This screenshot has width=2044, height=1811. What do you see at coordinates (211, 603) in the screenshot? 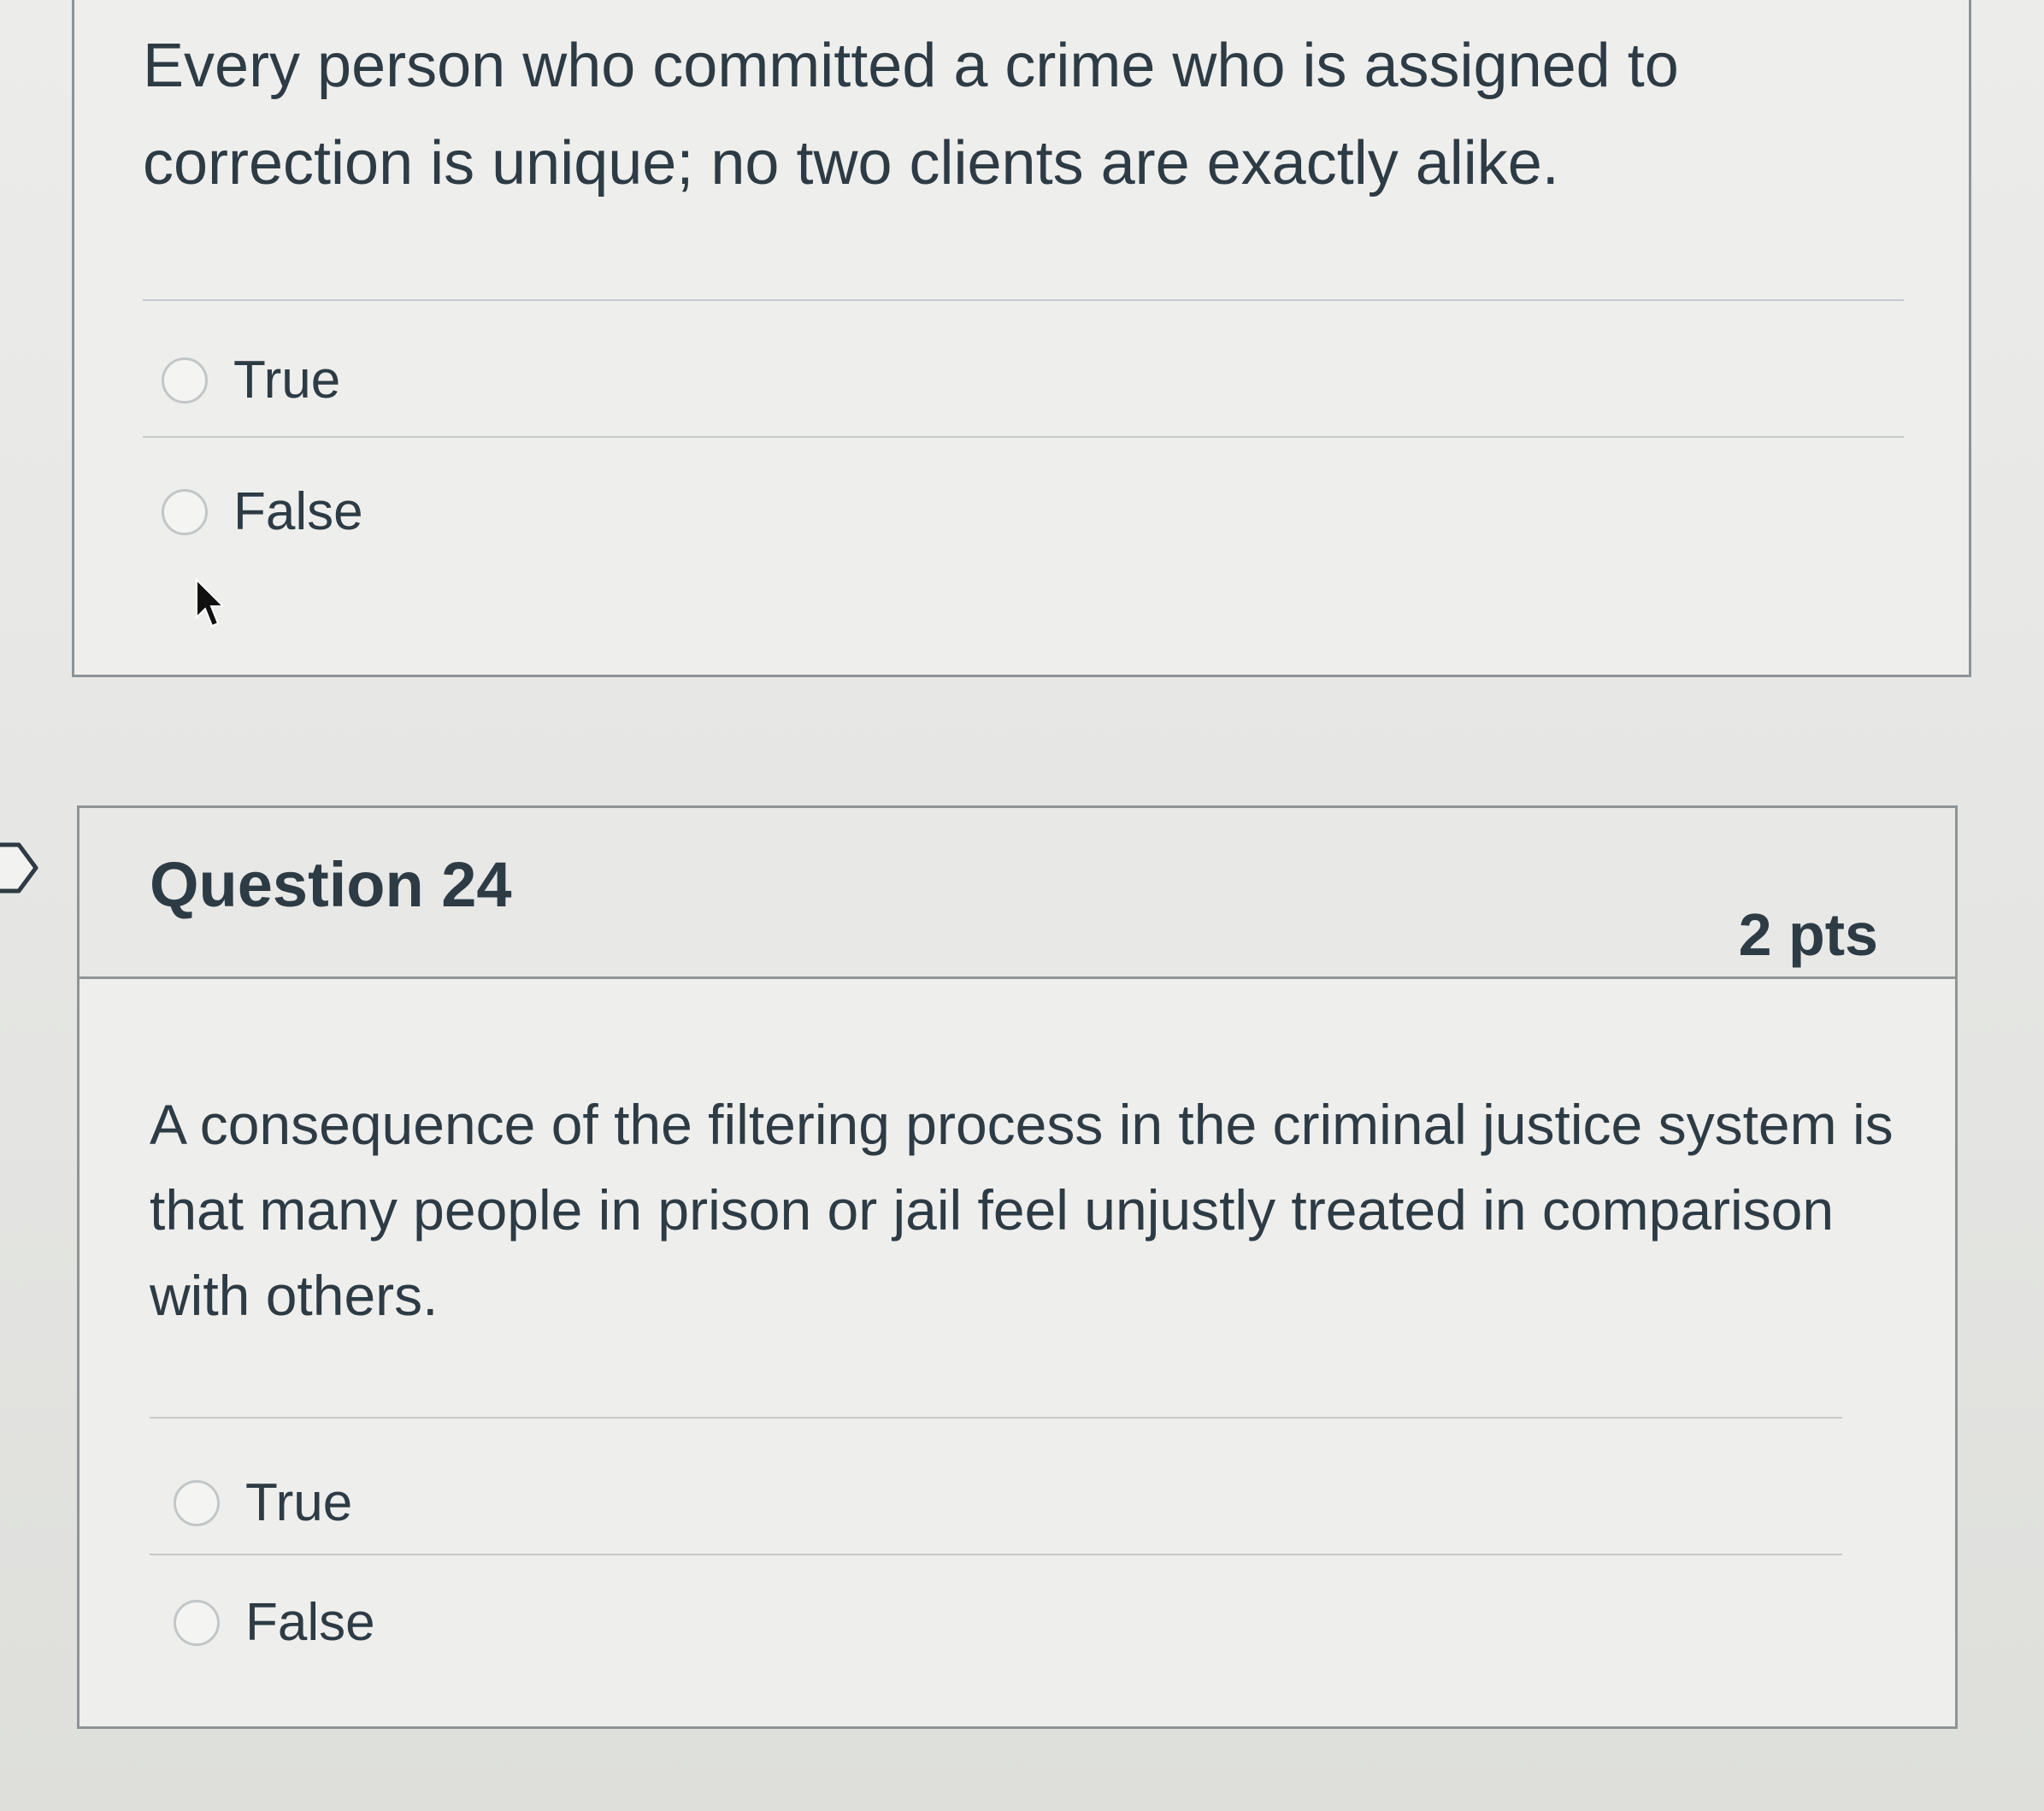
I see `mouse-pointer-icon` at bounding box center [211, 603].